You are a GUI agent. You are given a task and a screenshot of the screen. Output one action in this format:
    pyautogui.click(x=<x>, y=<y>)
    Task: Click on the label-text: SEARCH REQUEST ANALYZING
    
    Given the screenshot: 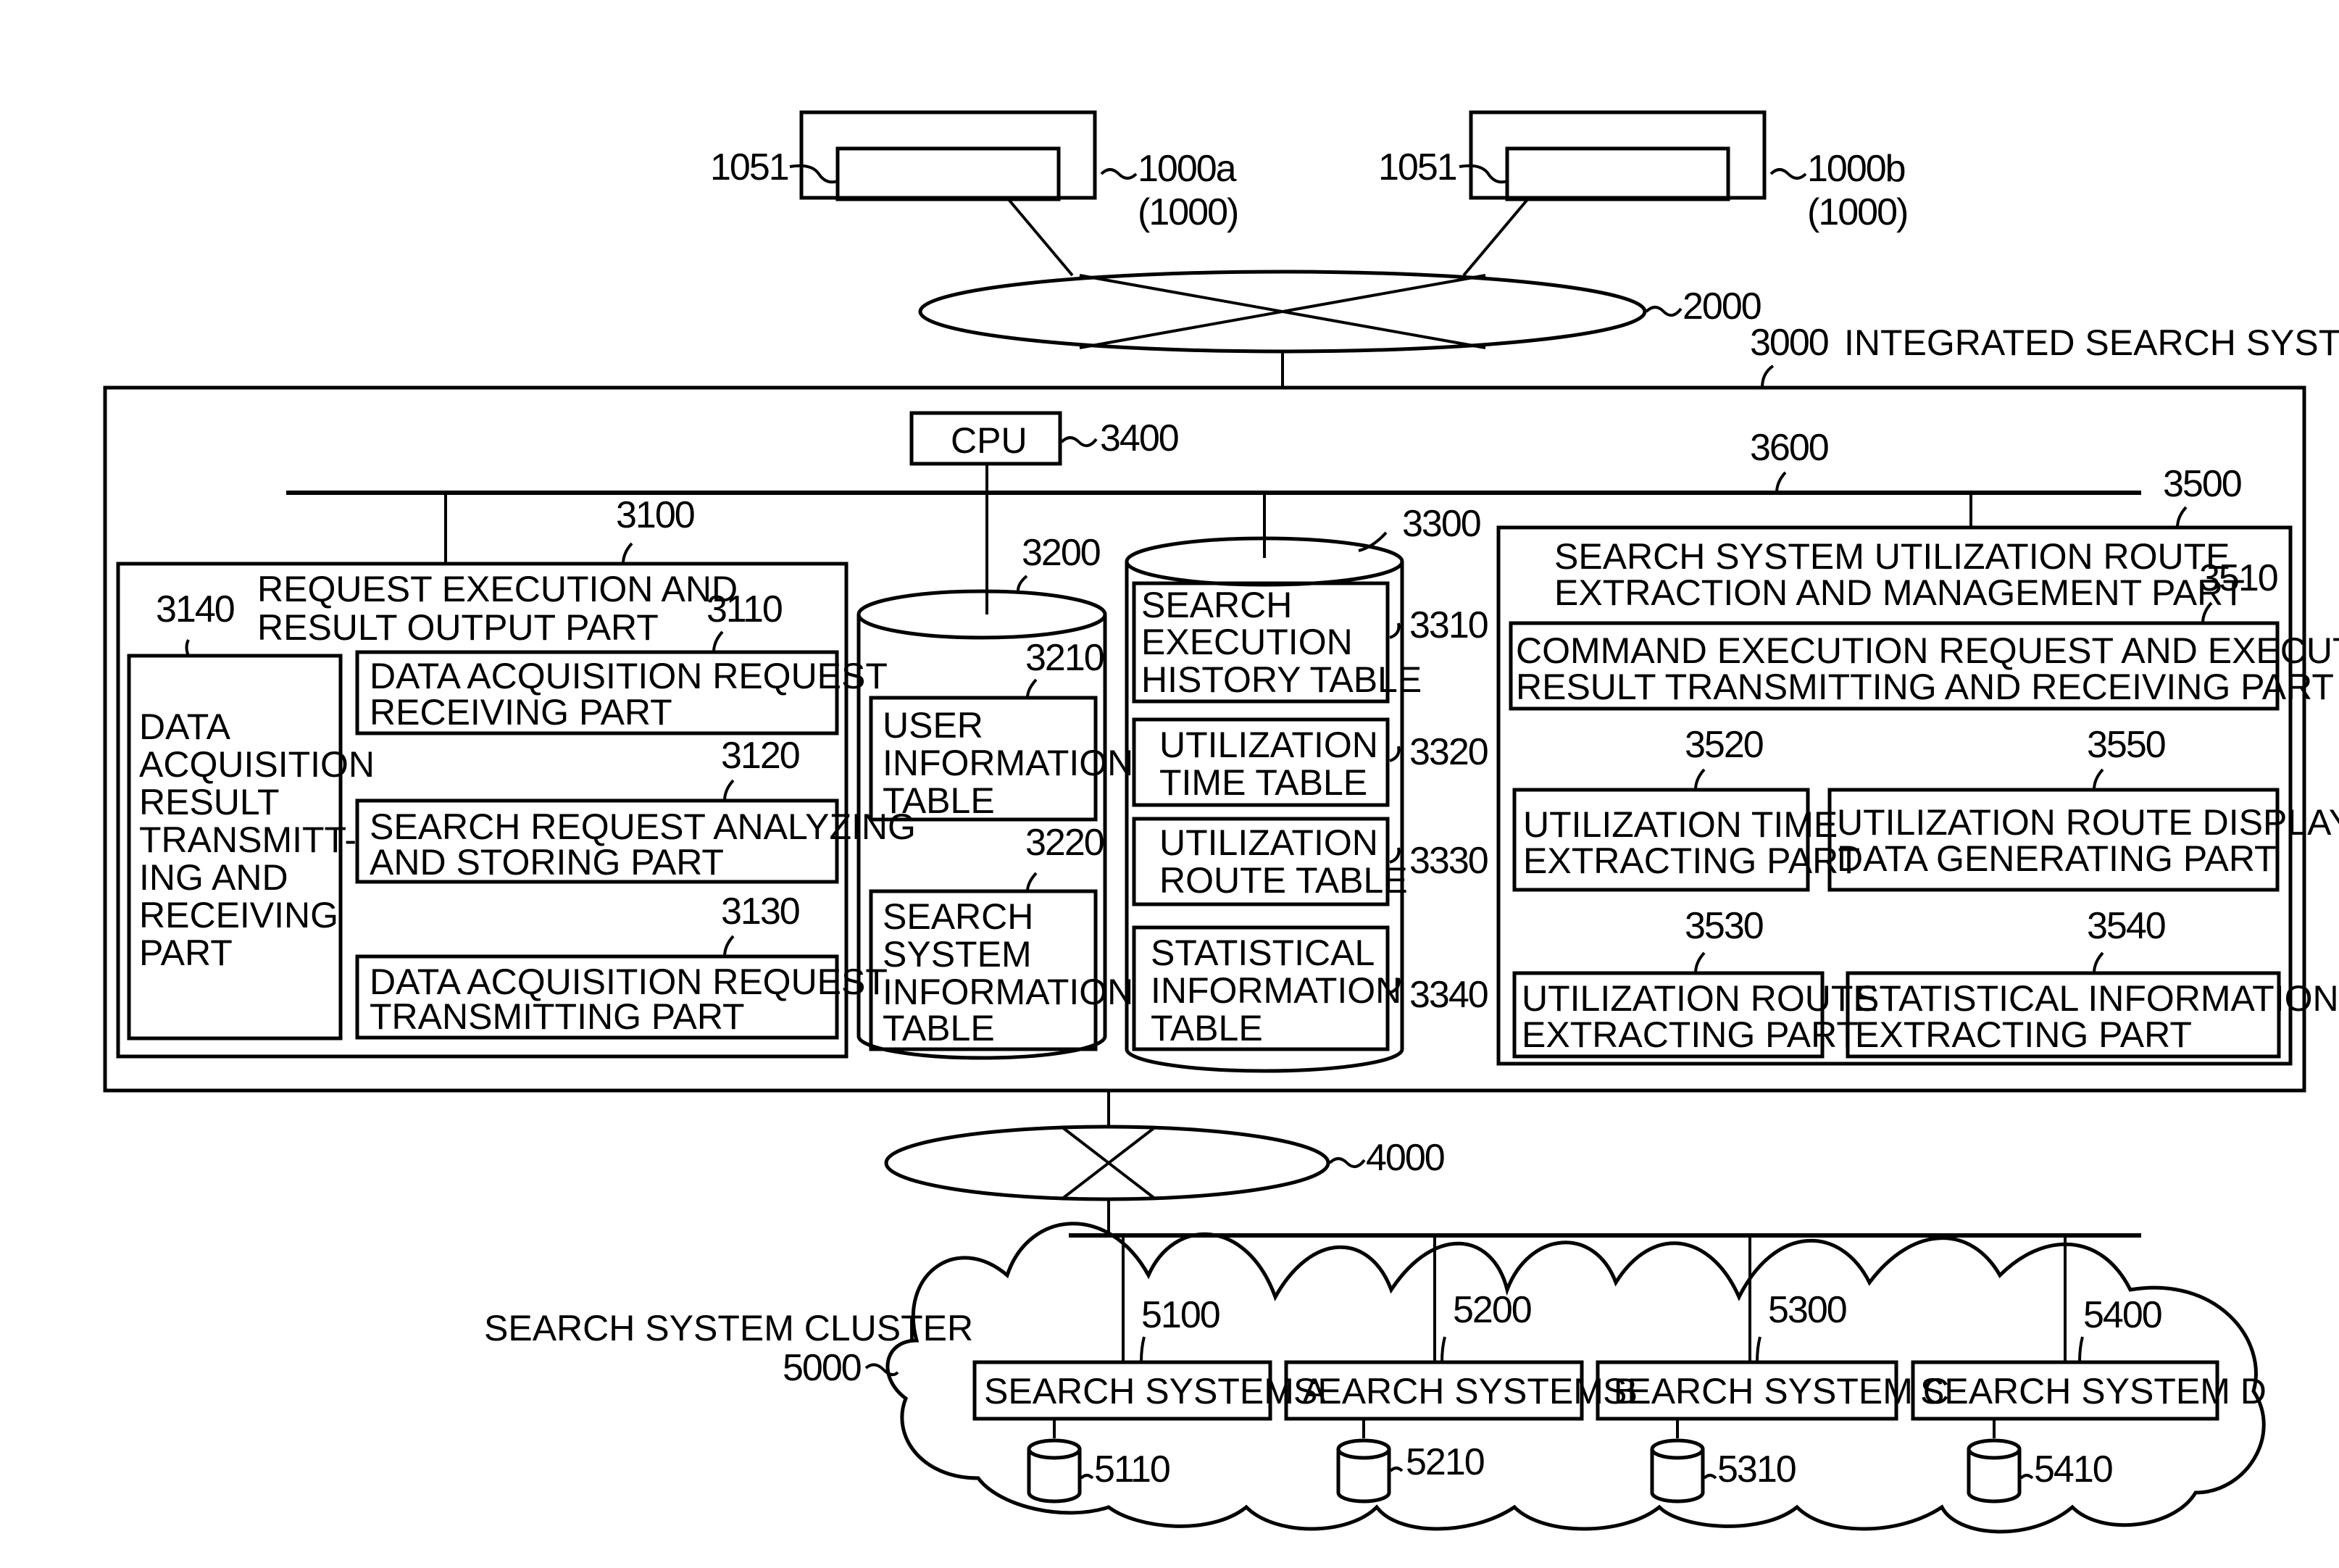 What is the action you would take?
    pyautogui.click(x=643, y=826)
    